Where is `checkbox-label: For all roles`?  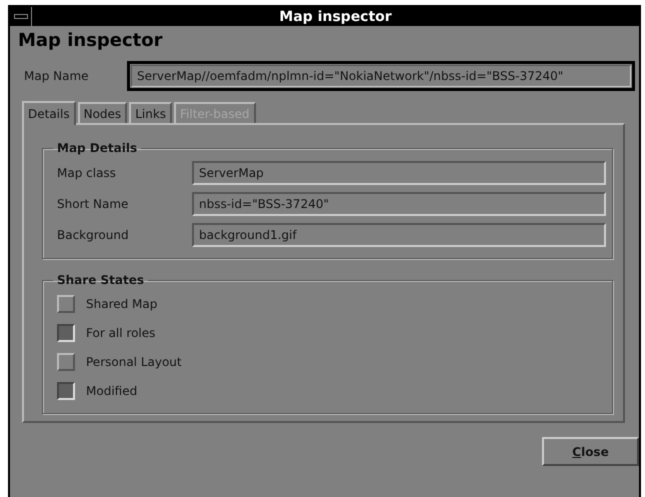 checkbox-label: For all roles is located at coordinates (121, 333).